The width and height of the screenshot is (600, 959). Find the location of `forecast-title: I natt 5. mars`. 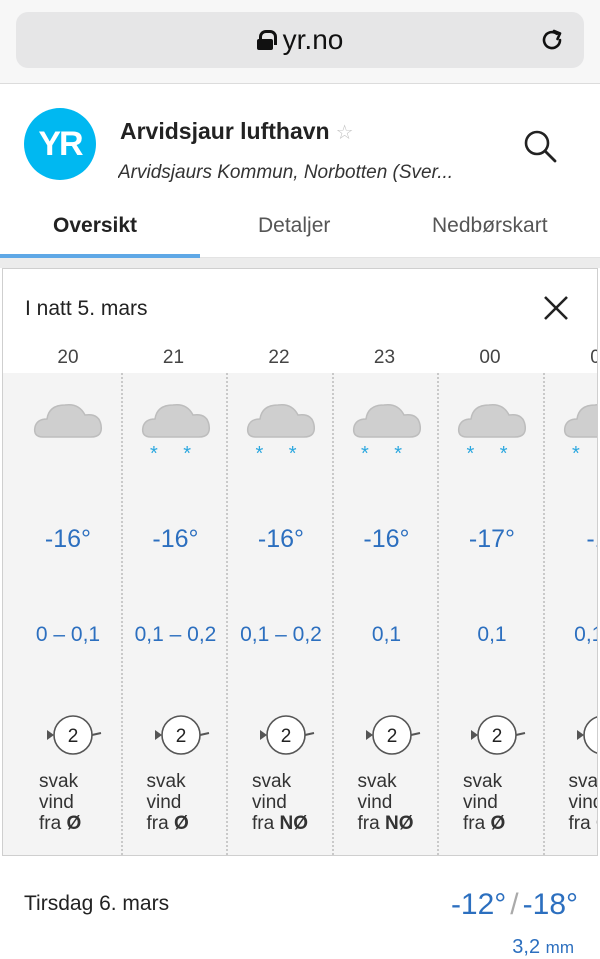

forecast-title: I natt 5. mars is located at coordinates (86, 308).